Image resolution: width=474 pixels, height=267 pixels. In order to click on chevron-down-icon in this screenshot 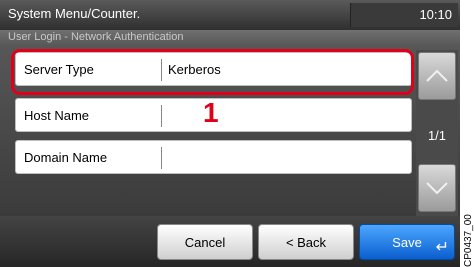, I will do `click(437, 188)`.